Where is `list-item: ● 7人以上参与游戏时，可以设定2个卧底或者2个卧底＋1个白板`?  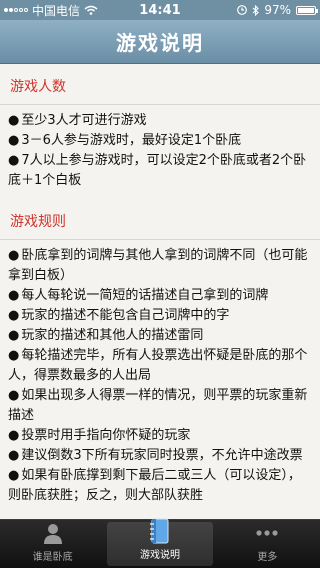 list-item: ● 7人以上参与游戏时，可以设定2个卧底或者2个卧底＋1个白板 is located at coordinates (160, 171).